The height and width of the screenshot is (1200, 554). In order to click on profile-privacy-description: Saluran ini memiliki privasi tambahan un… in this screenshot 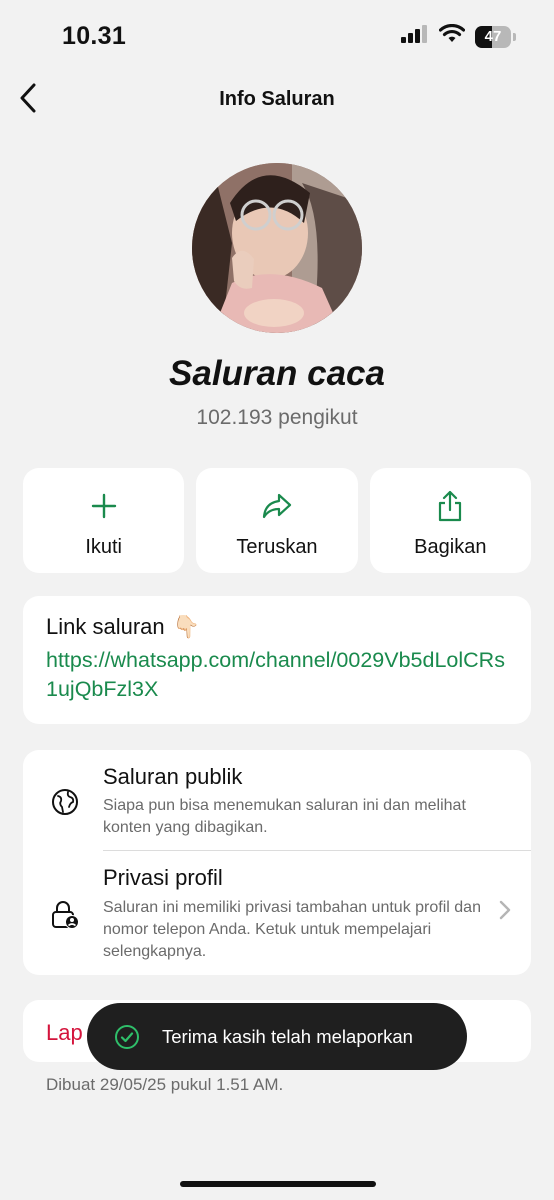, I will do `click(292, 929)`.